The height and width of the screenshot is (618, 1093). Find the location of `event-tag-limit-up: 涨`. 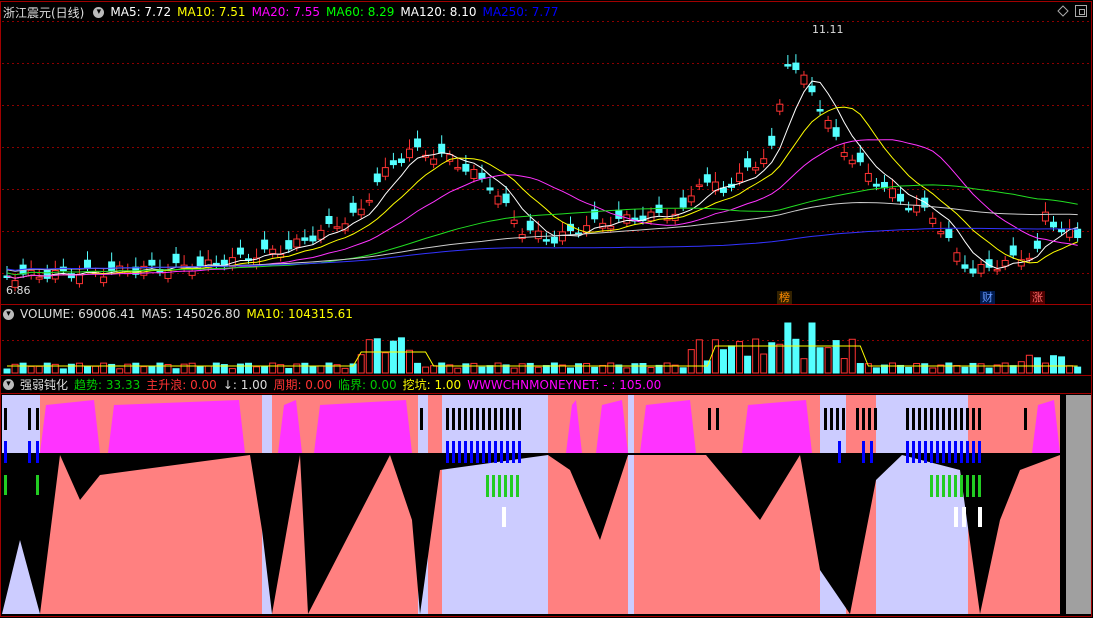

event-tag-limit-up: 涨 is located at coordinates (1037, 297).